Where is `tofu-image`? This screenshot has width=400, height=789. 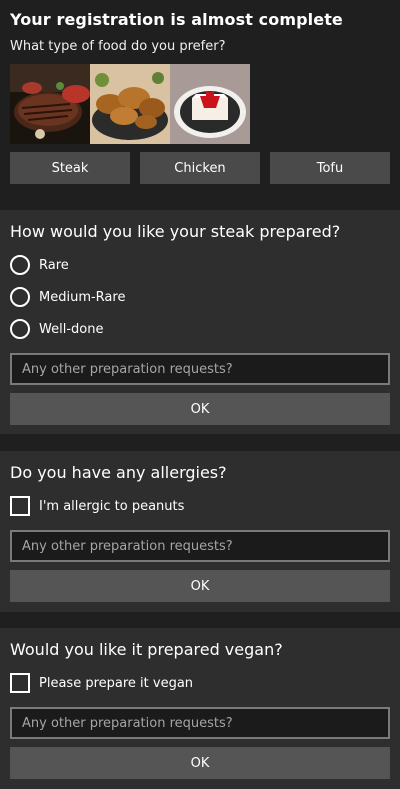
tofu-image is located at coordinates (210, 104).